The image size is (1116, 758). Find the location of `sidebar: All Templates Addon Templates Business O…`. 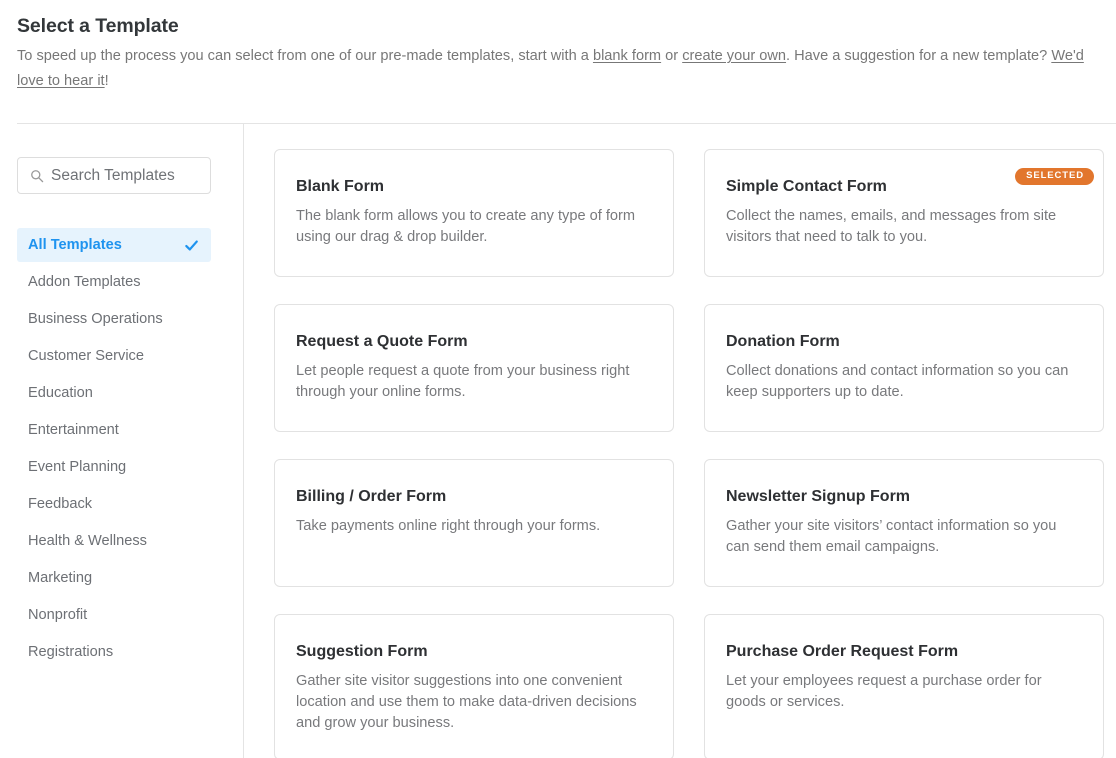

sidebar: All Templates Addon Templates Business O… is located at coordinates (114, 414).